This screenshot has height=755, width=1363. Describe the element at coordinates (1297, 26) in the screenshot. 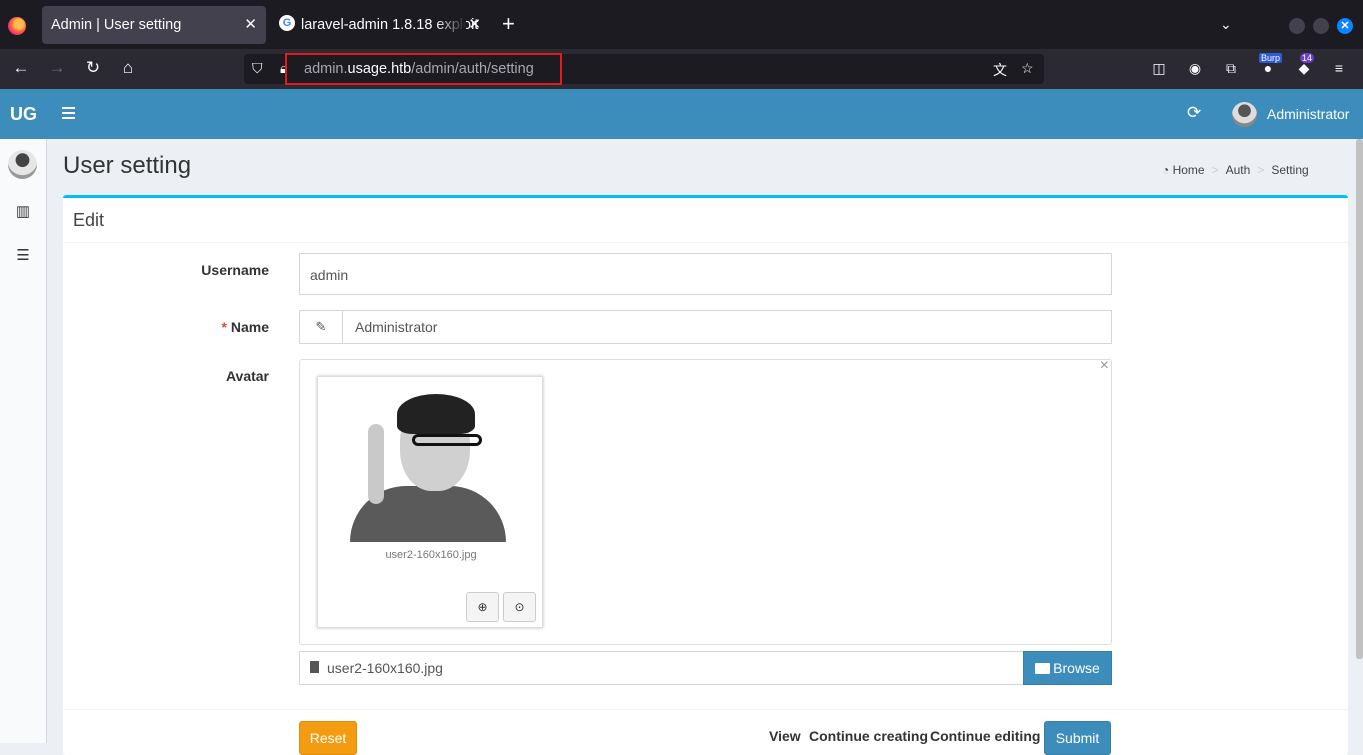

I see `minimize-window-button` at that location.